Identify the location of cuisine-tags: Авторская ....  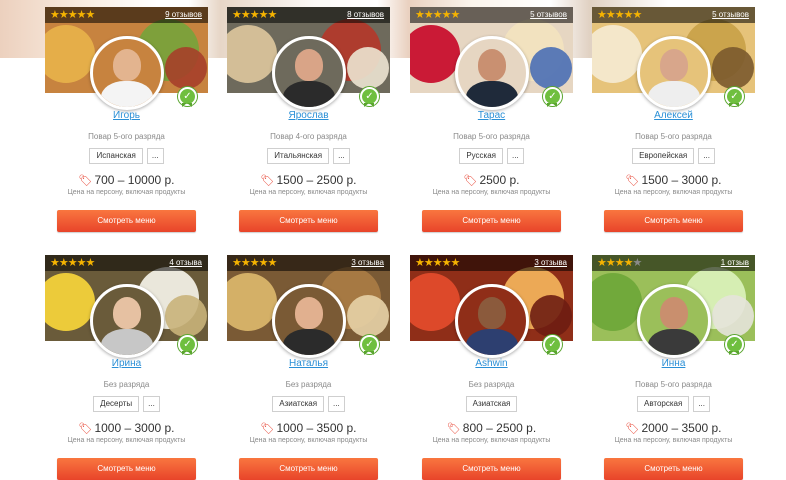
(673, 404).